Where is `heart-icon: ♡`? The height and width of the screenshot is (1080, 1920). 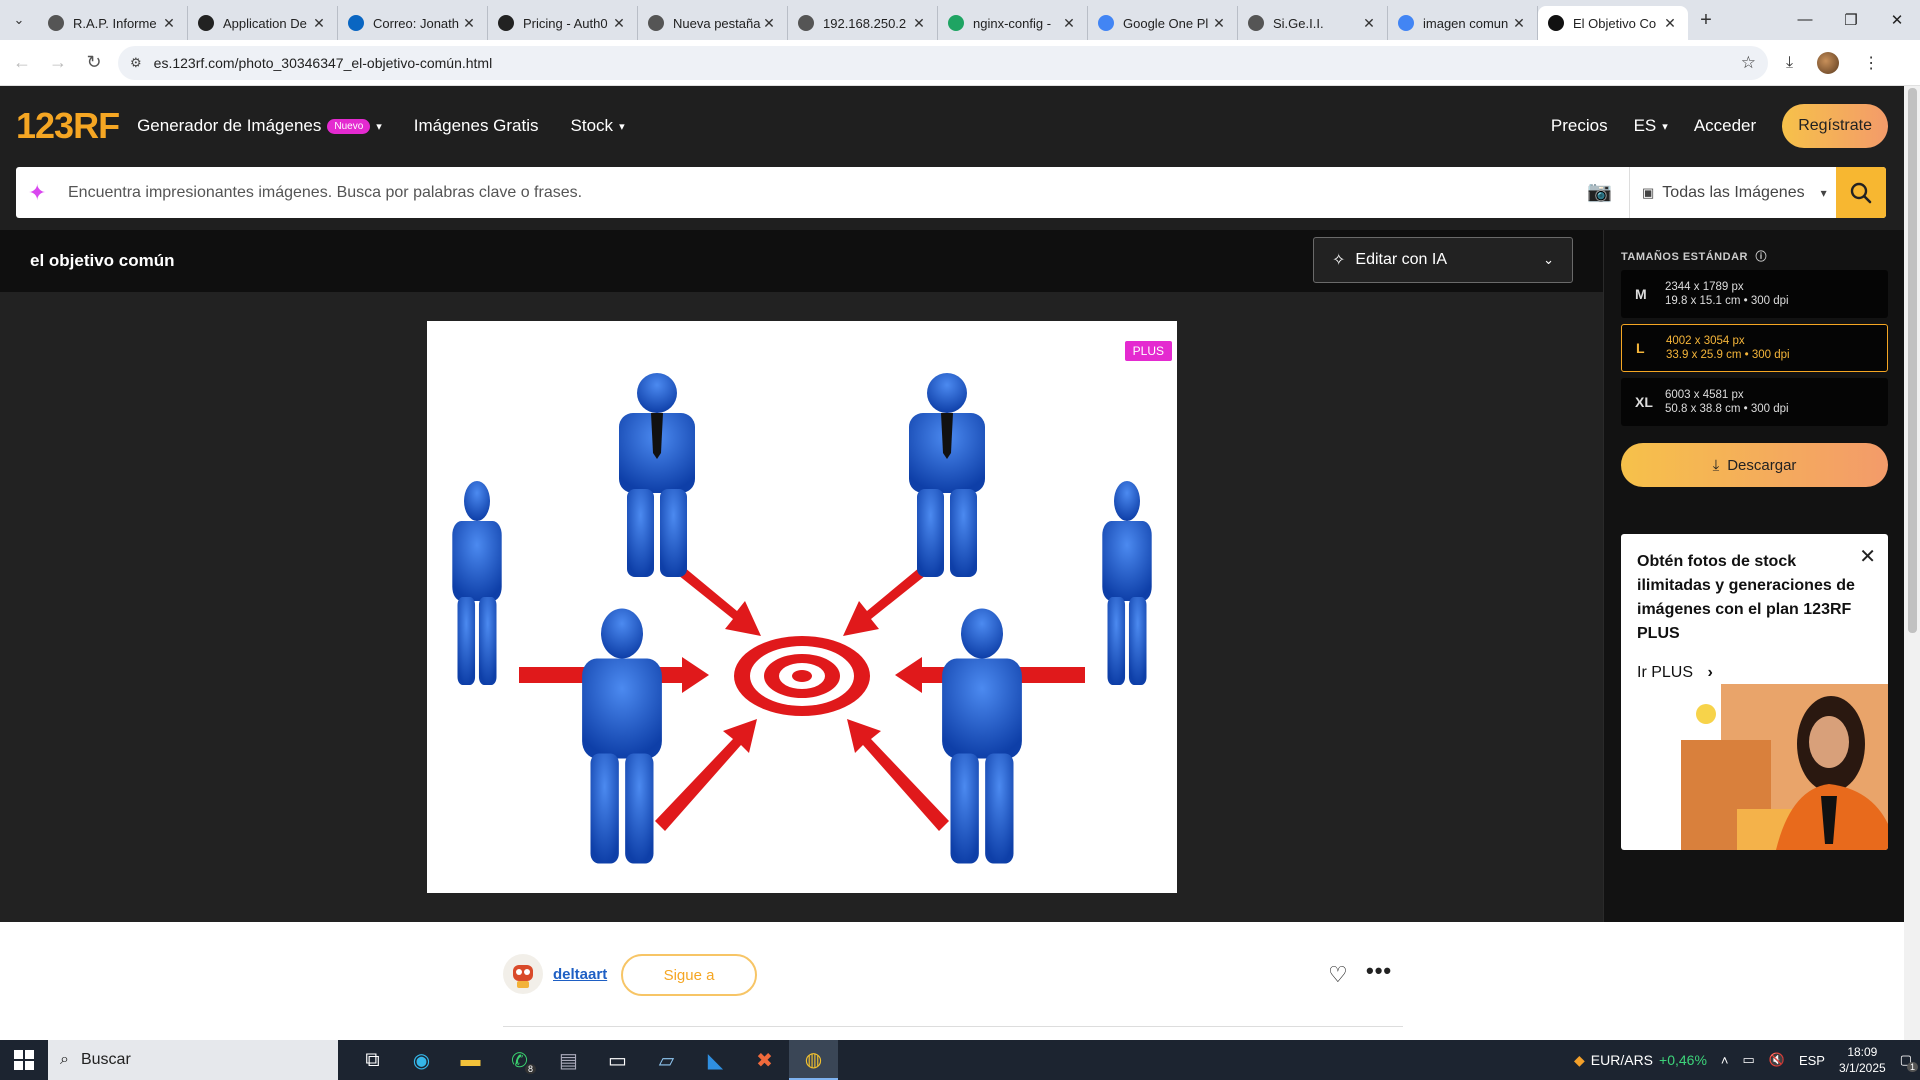
heart-icon: ♡ is located at coordinates (1338, 975).